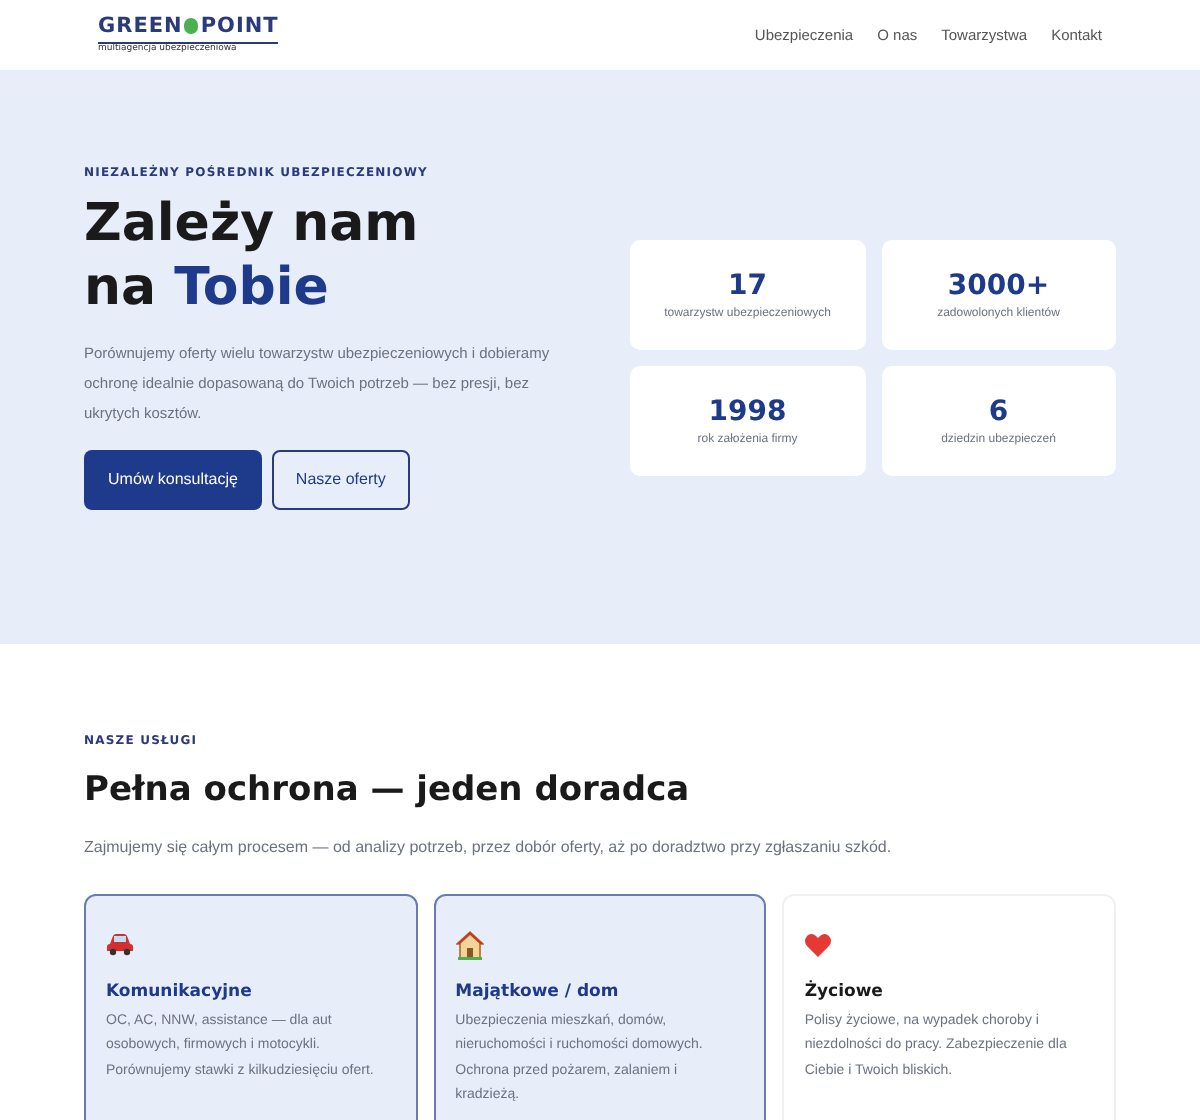  Describe the element at coordinates (747, 411) in the screenshot. I see `stat-value: 1998` at that location.